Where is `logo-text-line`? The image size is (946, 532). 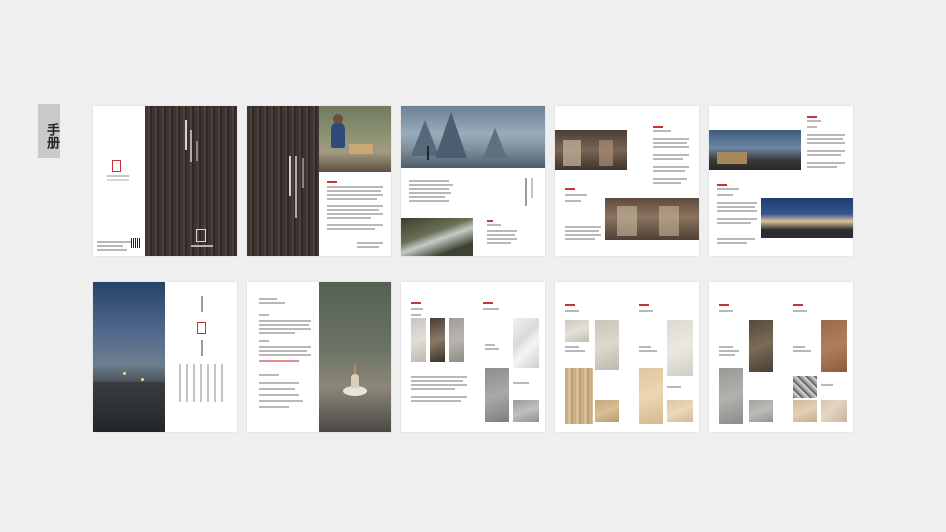
logo-text-line is located at coordinates (118, 176).